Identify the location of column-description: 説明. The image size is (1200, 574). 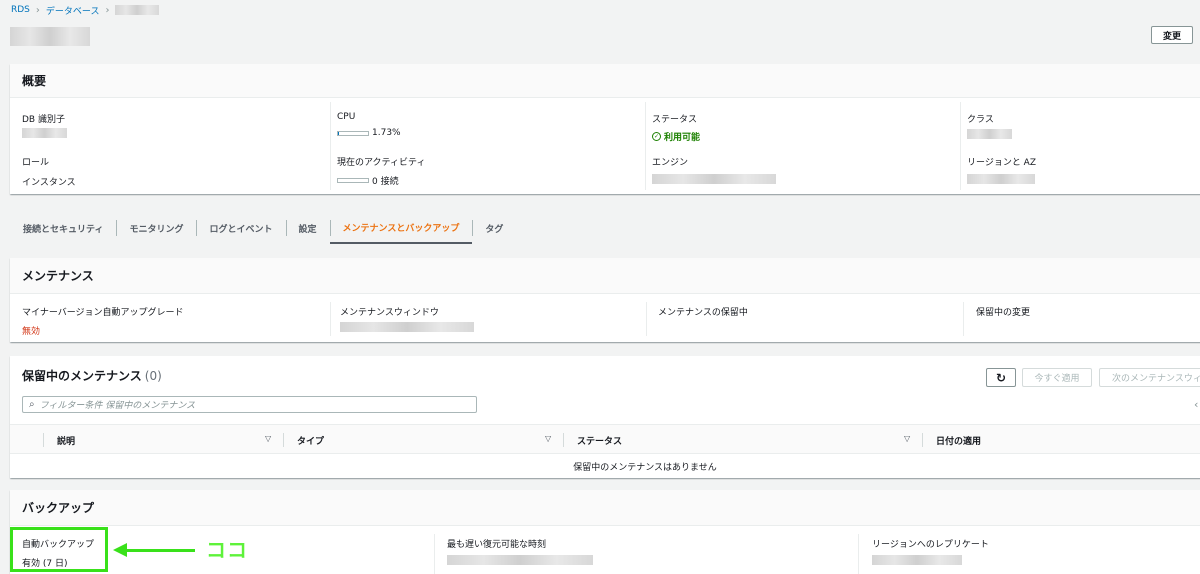
(66, 440).